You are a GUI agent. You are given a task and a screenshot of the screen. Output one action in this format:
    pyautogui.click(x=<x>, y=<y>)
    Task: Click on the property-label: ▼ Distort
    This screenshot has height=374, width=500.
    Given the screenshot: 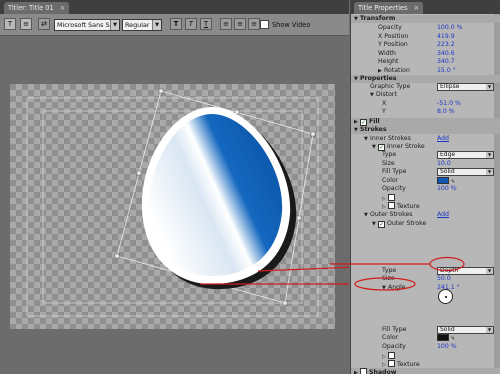 What is the action you would take?
    pyautogui.click(x=383, y=94)
    